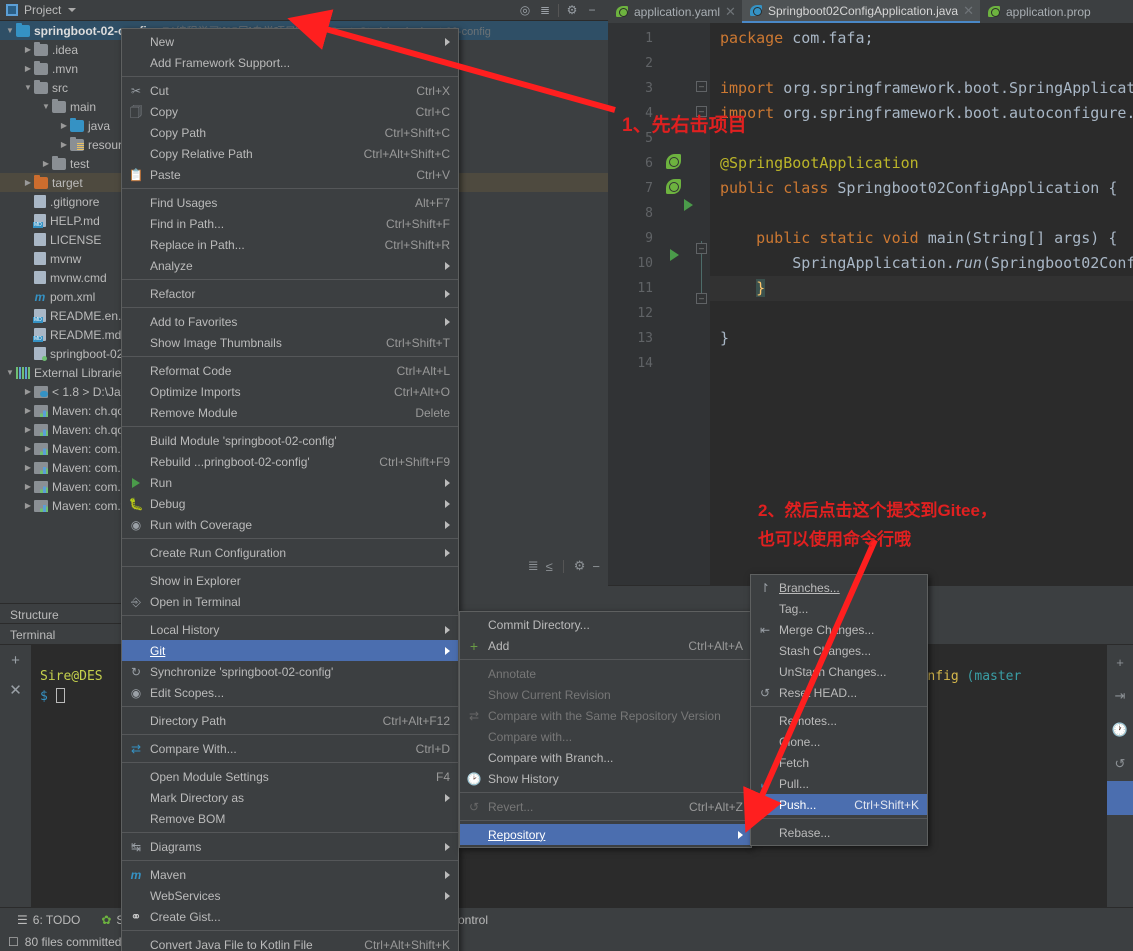  What do you see at coordinates (290, 874) in the screenshot?
I see `menu-item-maven: m Maven` at bounding box center [290, 874].